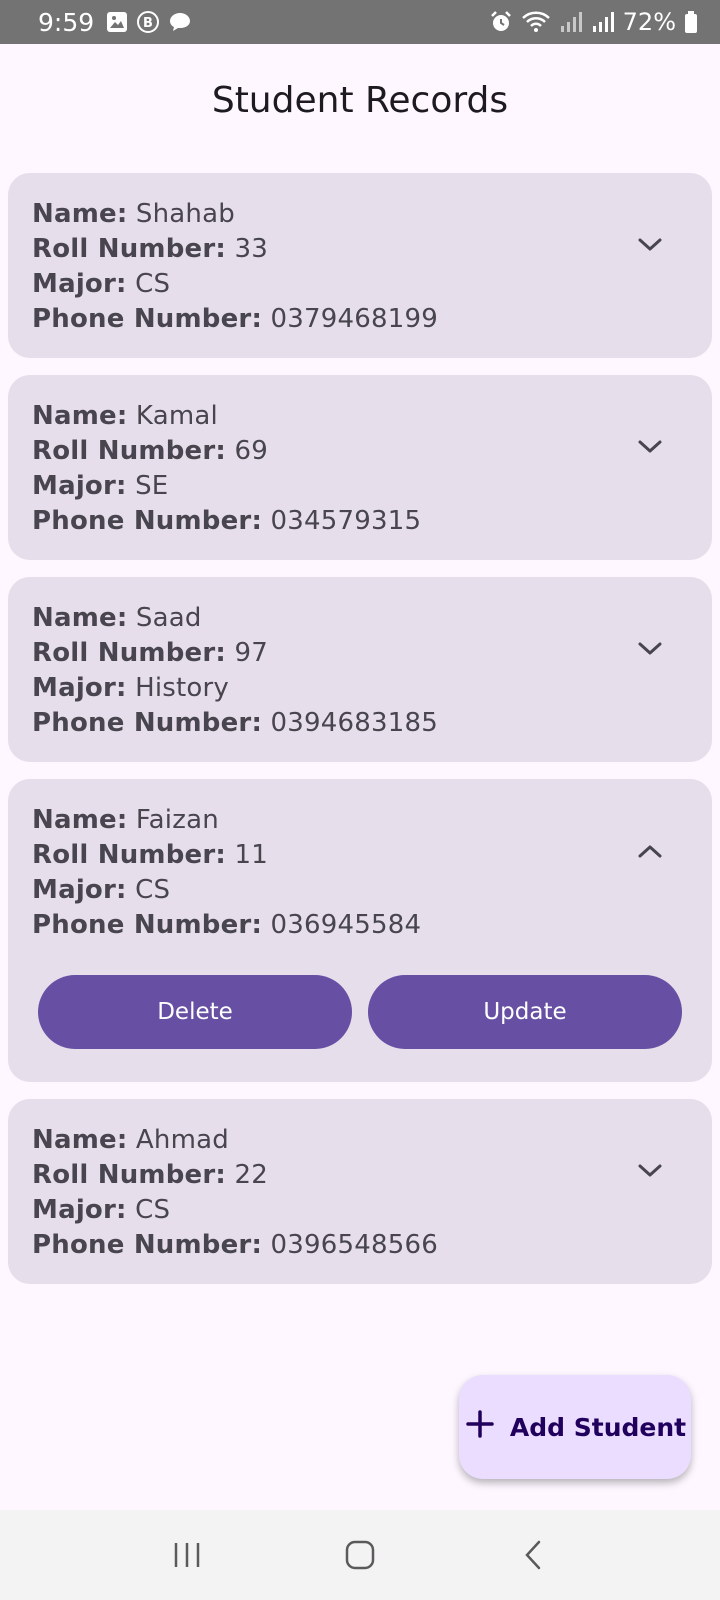  Describe the element at coordinates (152, 486) in the screenshot. I see `student-major: SE` at that location.